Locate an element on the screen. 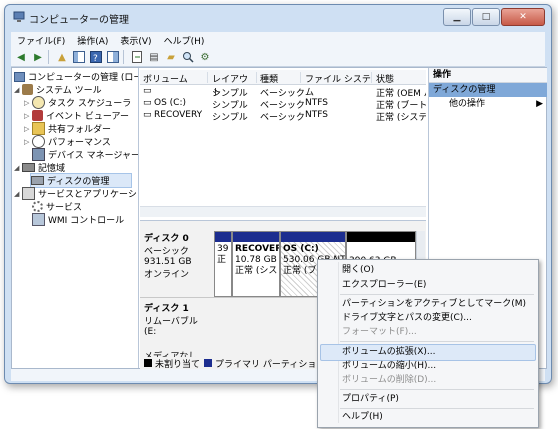 The image size is (558, 429). forward-icon: ▶ is located at coordinates (38, 57).